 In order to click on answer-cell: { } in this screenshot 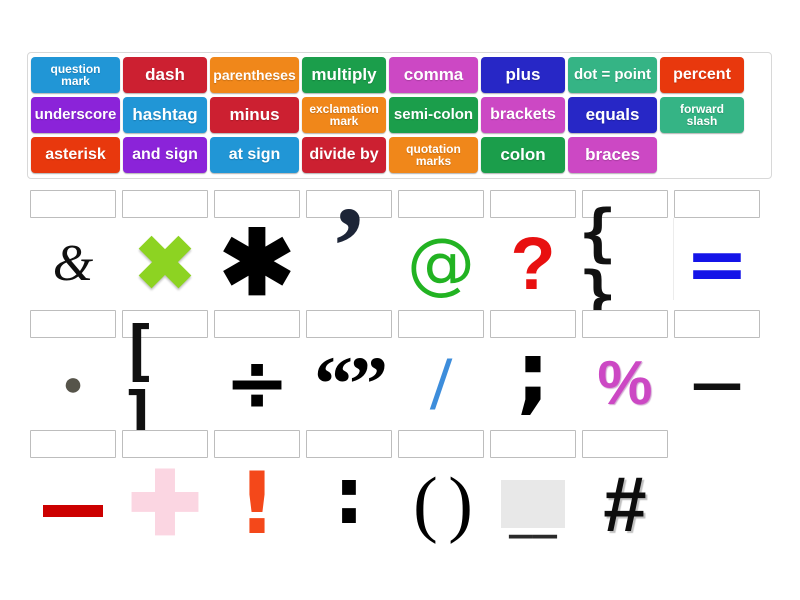, I will do `click(625, 258)`.